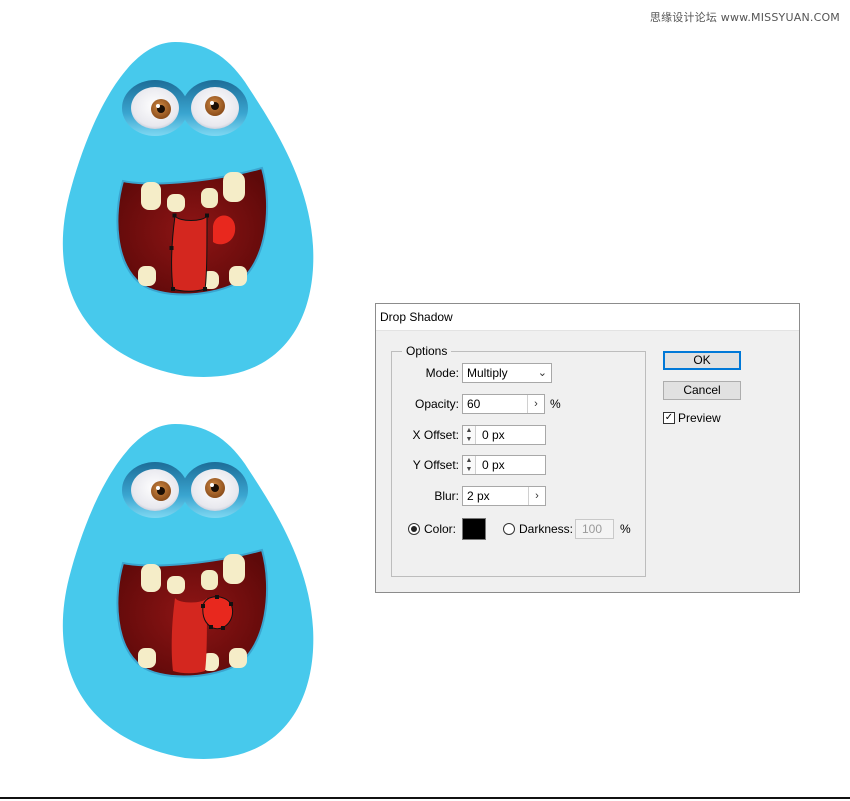  Describe the element at coordinates (440, 529) in the screenshot. I see `color-label: Color:` at that location.